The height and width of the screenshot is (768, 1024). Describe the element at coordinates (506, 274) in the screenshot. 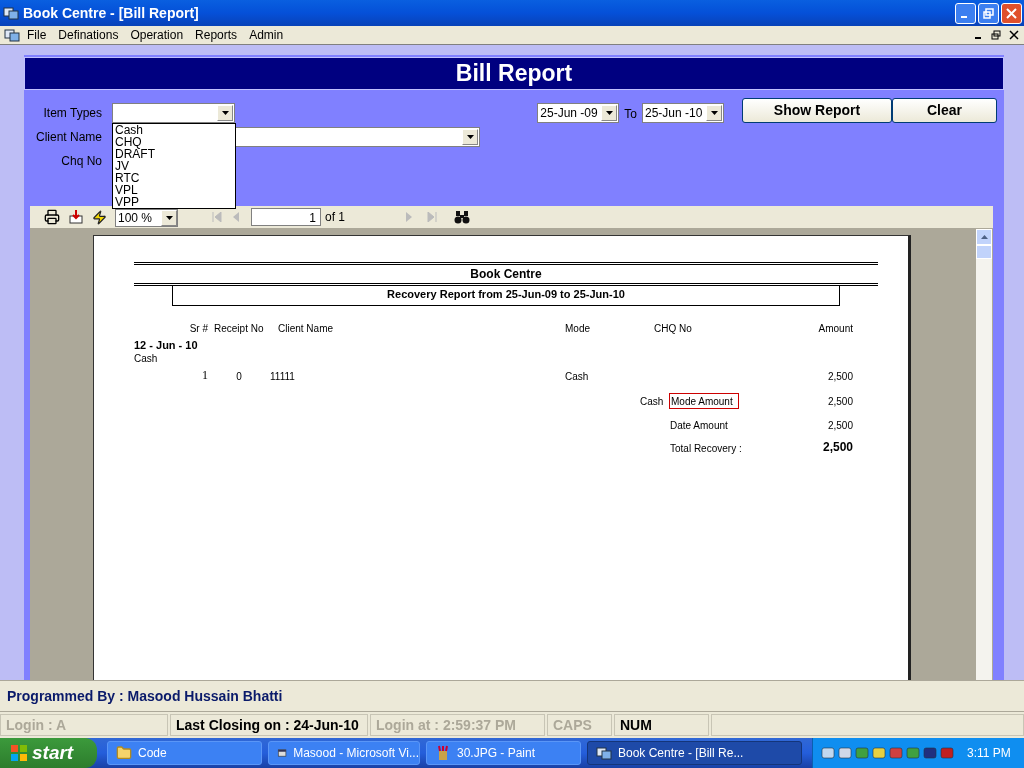

I see `report-title: Book Centre` at that location.